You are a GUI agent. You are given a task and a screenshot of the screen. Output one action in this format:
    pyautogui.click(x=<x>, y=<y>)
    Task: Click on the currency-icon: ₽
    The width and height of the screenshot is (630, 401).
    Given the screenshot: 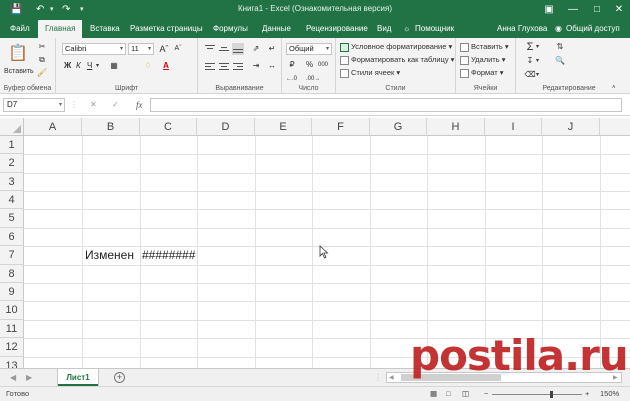 What is the action you would take?
    pyautogui.click(x=292, y=65)
    